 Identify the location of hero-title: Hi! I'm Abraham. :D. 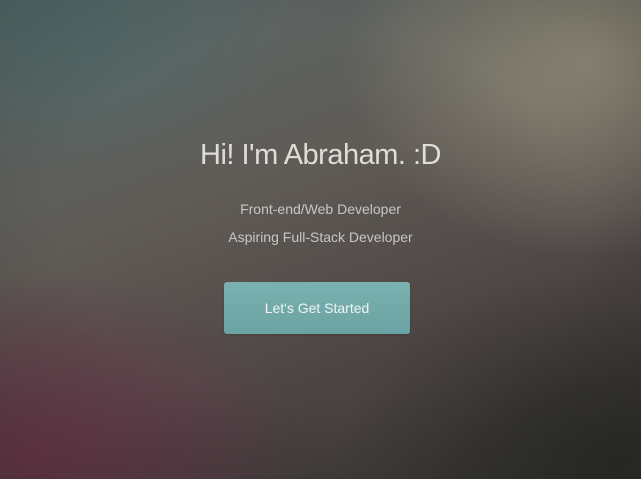
(321, 155).